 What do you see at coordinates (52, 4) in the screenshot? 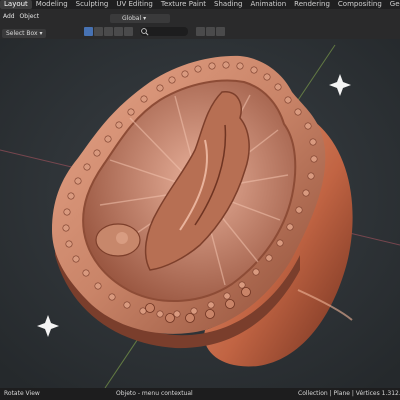
I see `tab-modeling: Modeling` at bounding box center [52, 4].